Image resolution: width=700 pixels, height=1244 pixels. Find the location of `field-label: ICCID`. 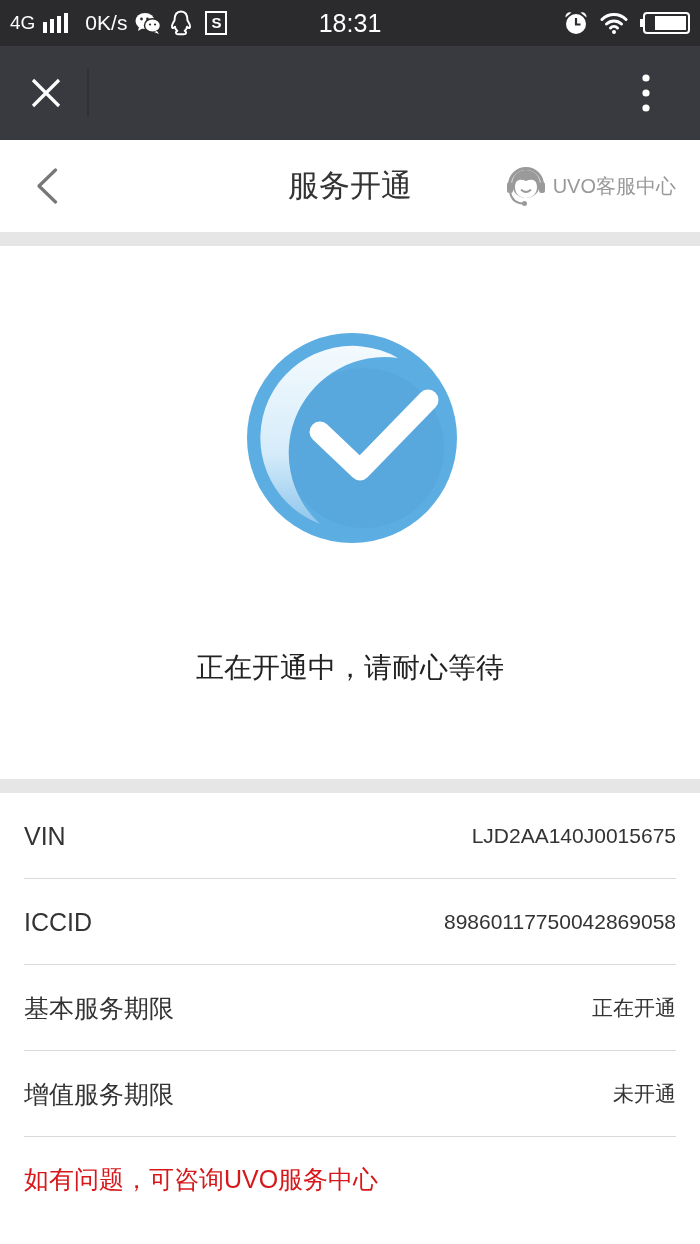

field-label: ICCID is located at coordinates (58, 922).